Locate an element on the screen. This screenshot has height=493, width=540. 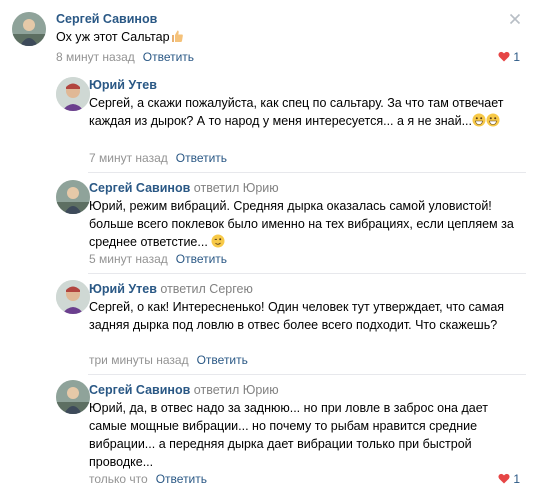
author-line: Юрий Утев ответил Сергею is located at coordinates (171, 289).